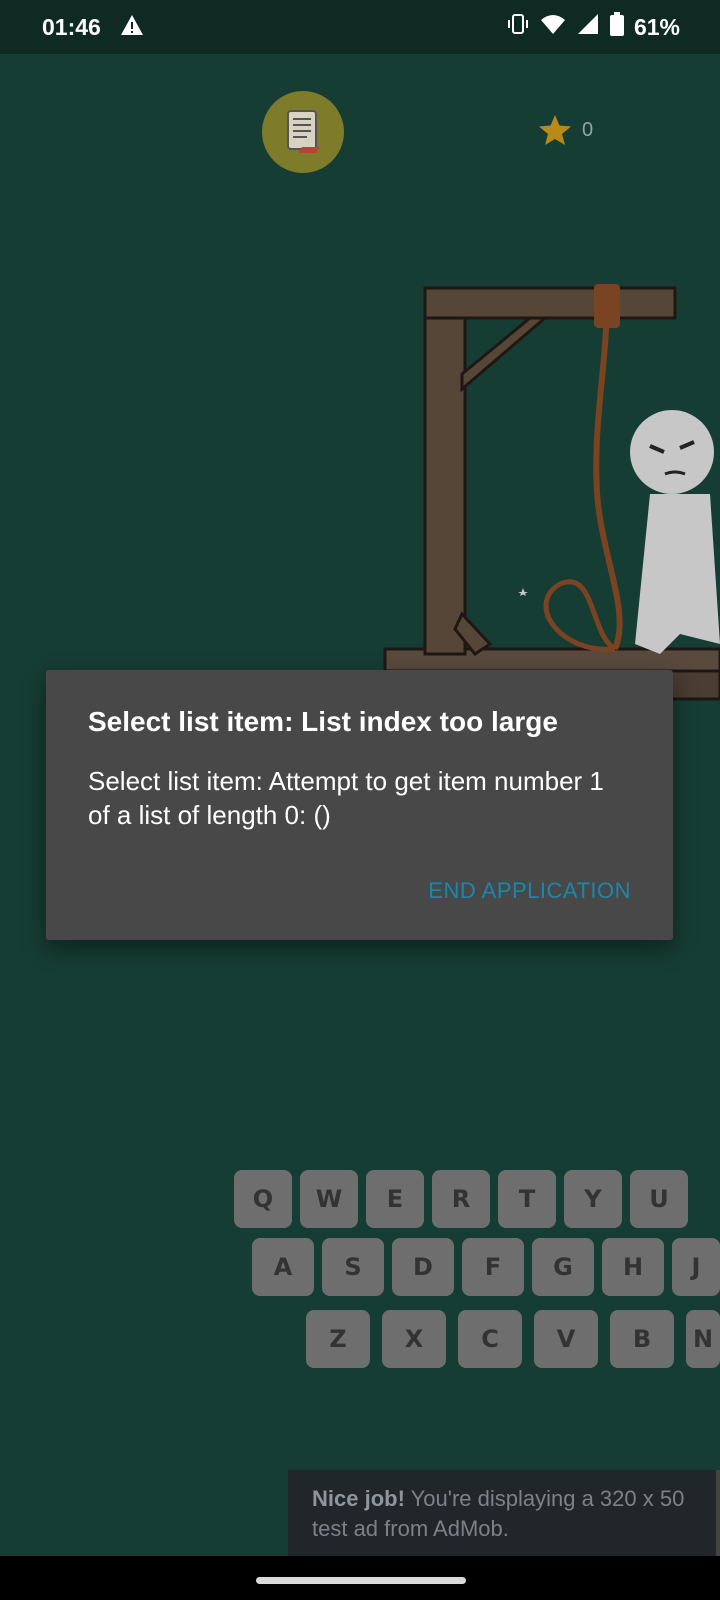 The image size is (720, 1600). I want to click on hint-scroll-button, so click(303, 132).